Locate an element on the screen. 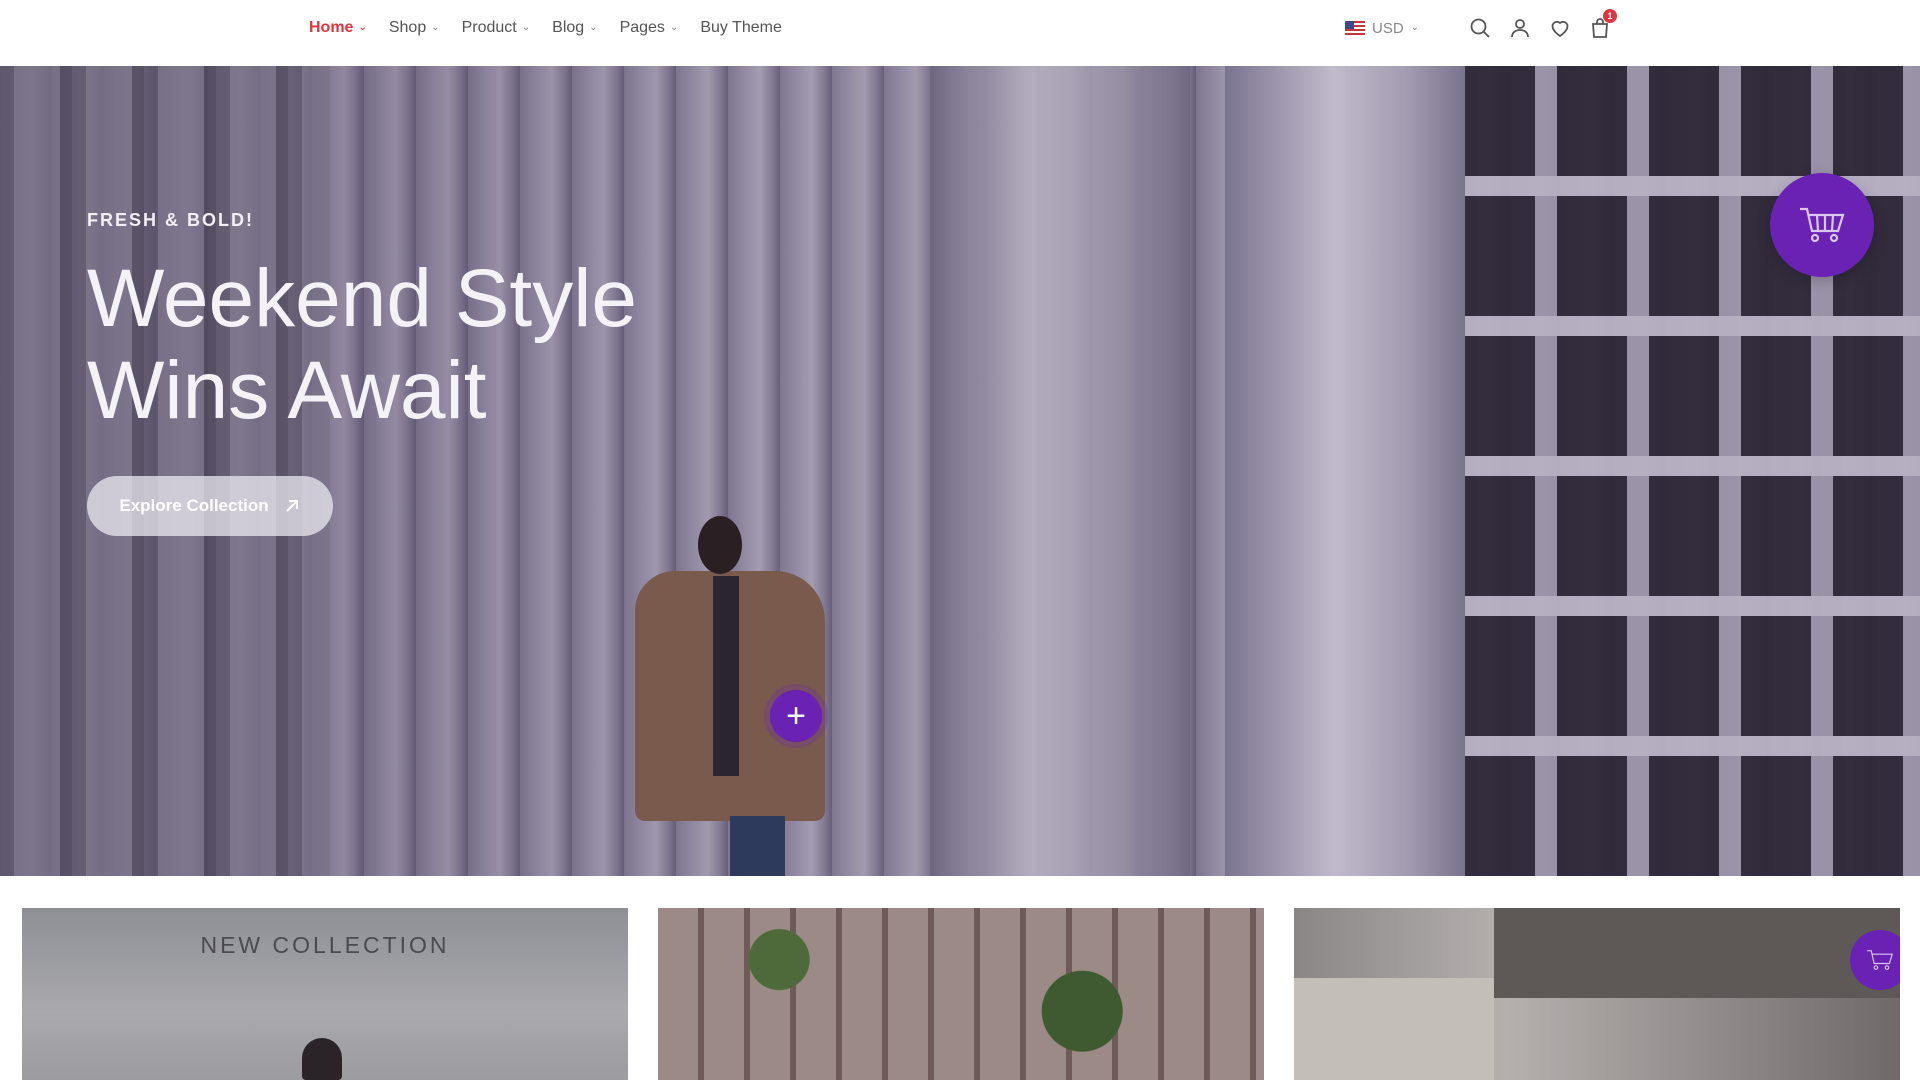  hero-text-block: FRESH & BOLD! Weekend Style Wins Await is located at coordinates (437, 323).